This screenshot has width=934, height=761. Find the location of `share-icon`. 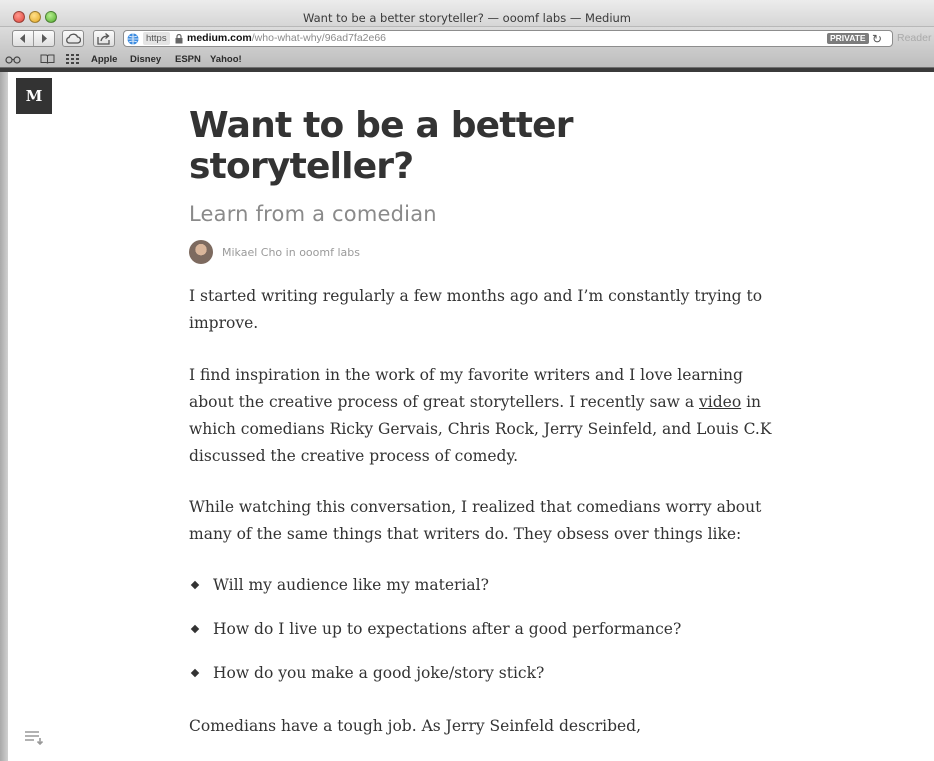

share-icon is located at coordinates (103, 38).